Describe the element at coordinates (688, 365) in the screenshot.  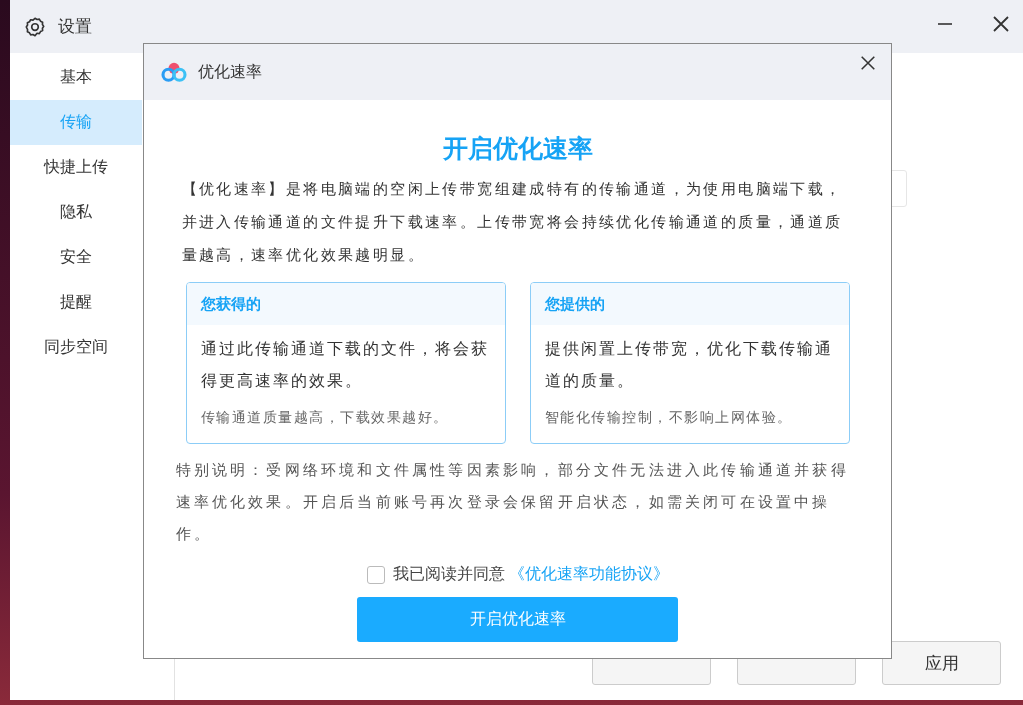
I see `card-text: 提供闲置上传带宽，优化下载传输通道的质量。` at that location.